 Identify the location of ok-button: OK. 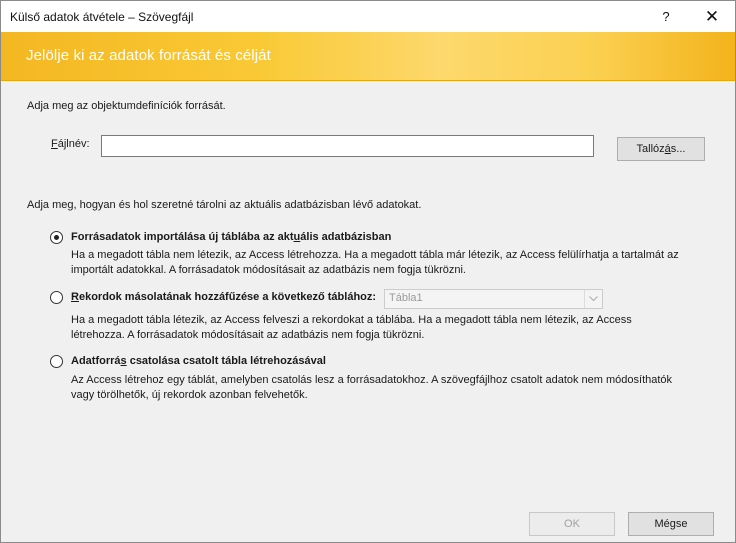
(572, 524).